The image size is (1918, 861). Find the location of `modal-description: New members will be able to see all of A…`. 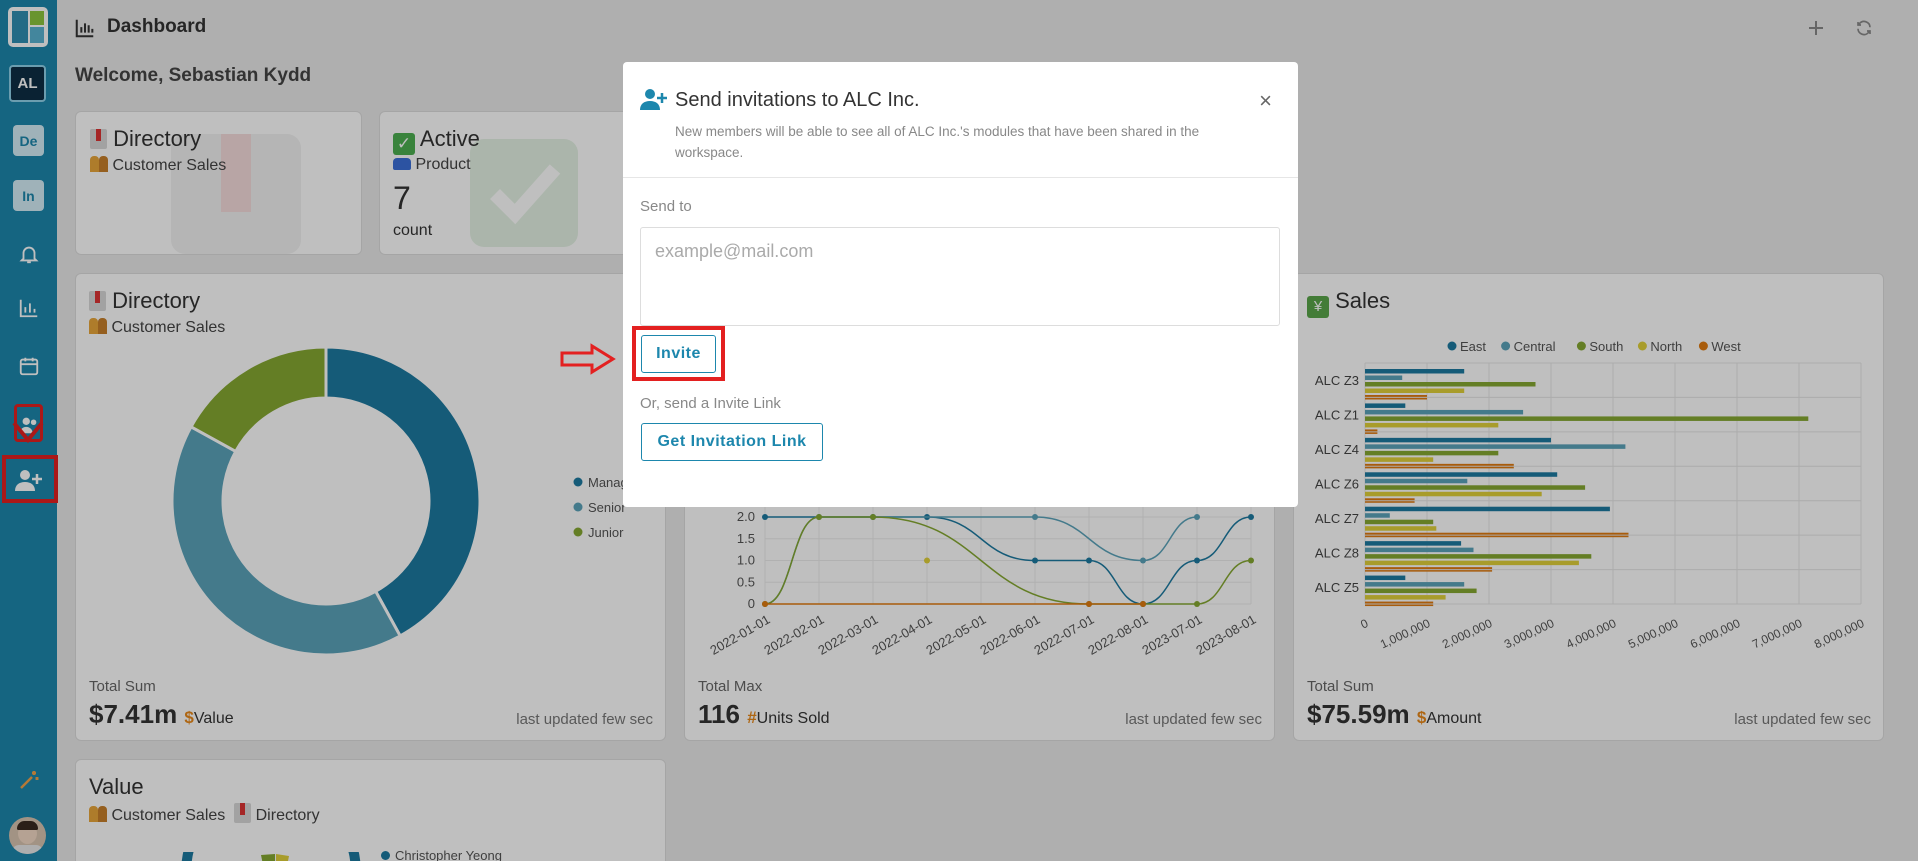

modal-description: New members will be able to see all of A… is located at coordinates (937, 142).